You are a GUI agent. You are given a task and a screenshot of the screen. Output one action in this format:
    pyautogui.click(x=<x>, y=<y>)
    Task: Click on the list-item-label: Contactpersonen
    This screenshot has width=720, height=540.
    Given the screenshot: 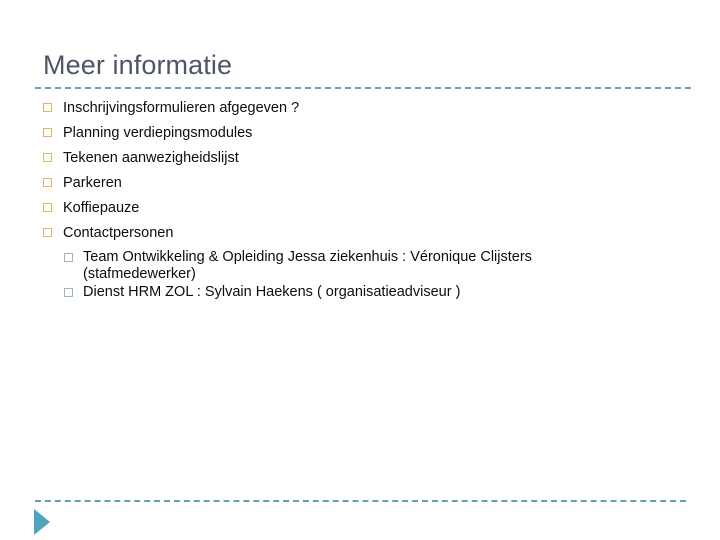 What is the action you would take?
    pyautogui.click(x=118, y=233)
    